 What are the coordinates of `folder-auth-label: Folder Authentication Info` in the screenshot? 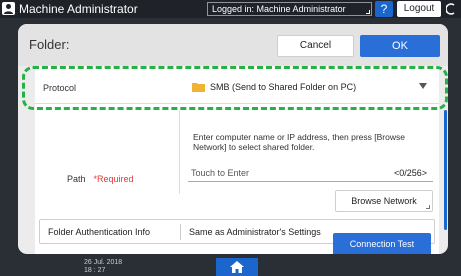 It's located at (99, 232).